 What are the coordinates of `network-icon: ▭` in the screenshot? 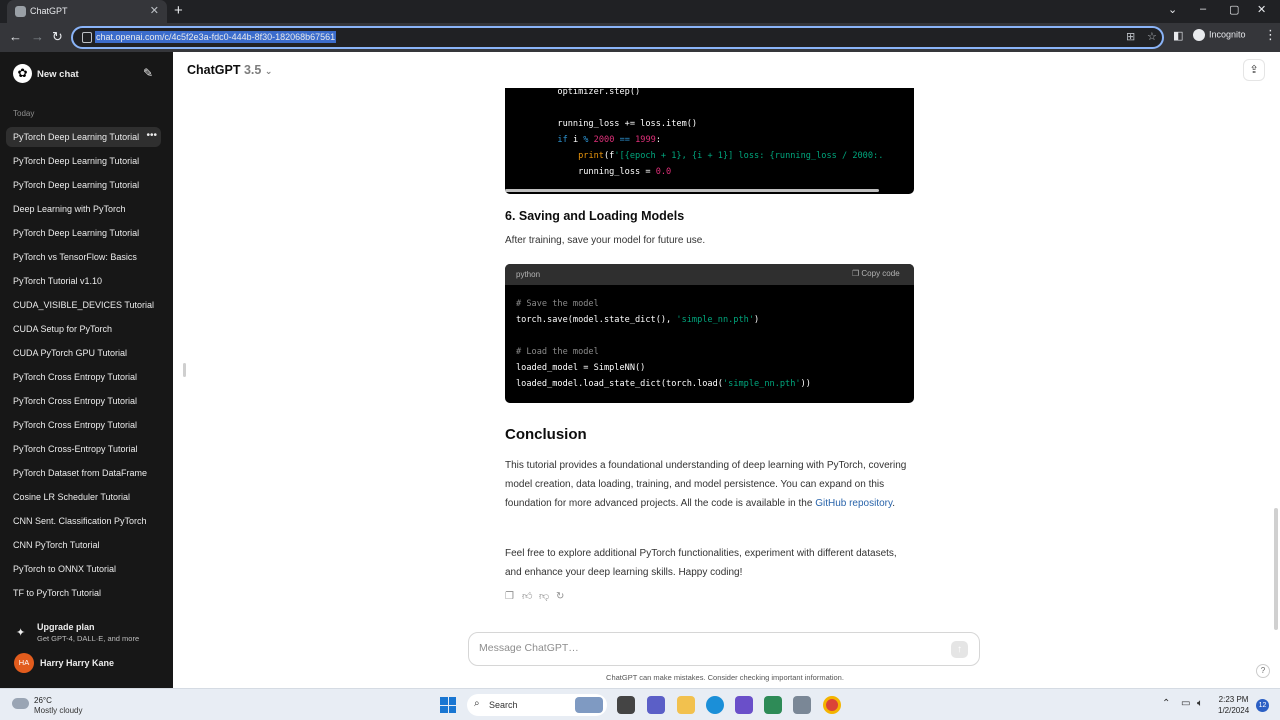 It's located at (1185, 703).